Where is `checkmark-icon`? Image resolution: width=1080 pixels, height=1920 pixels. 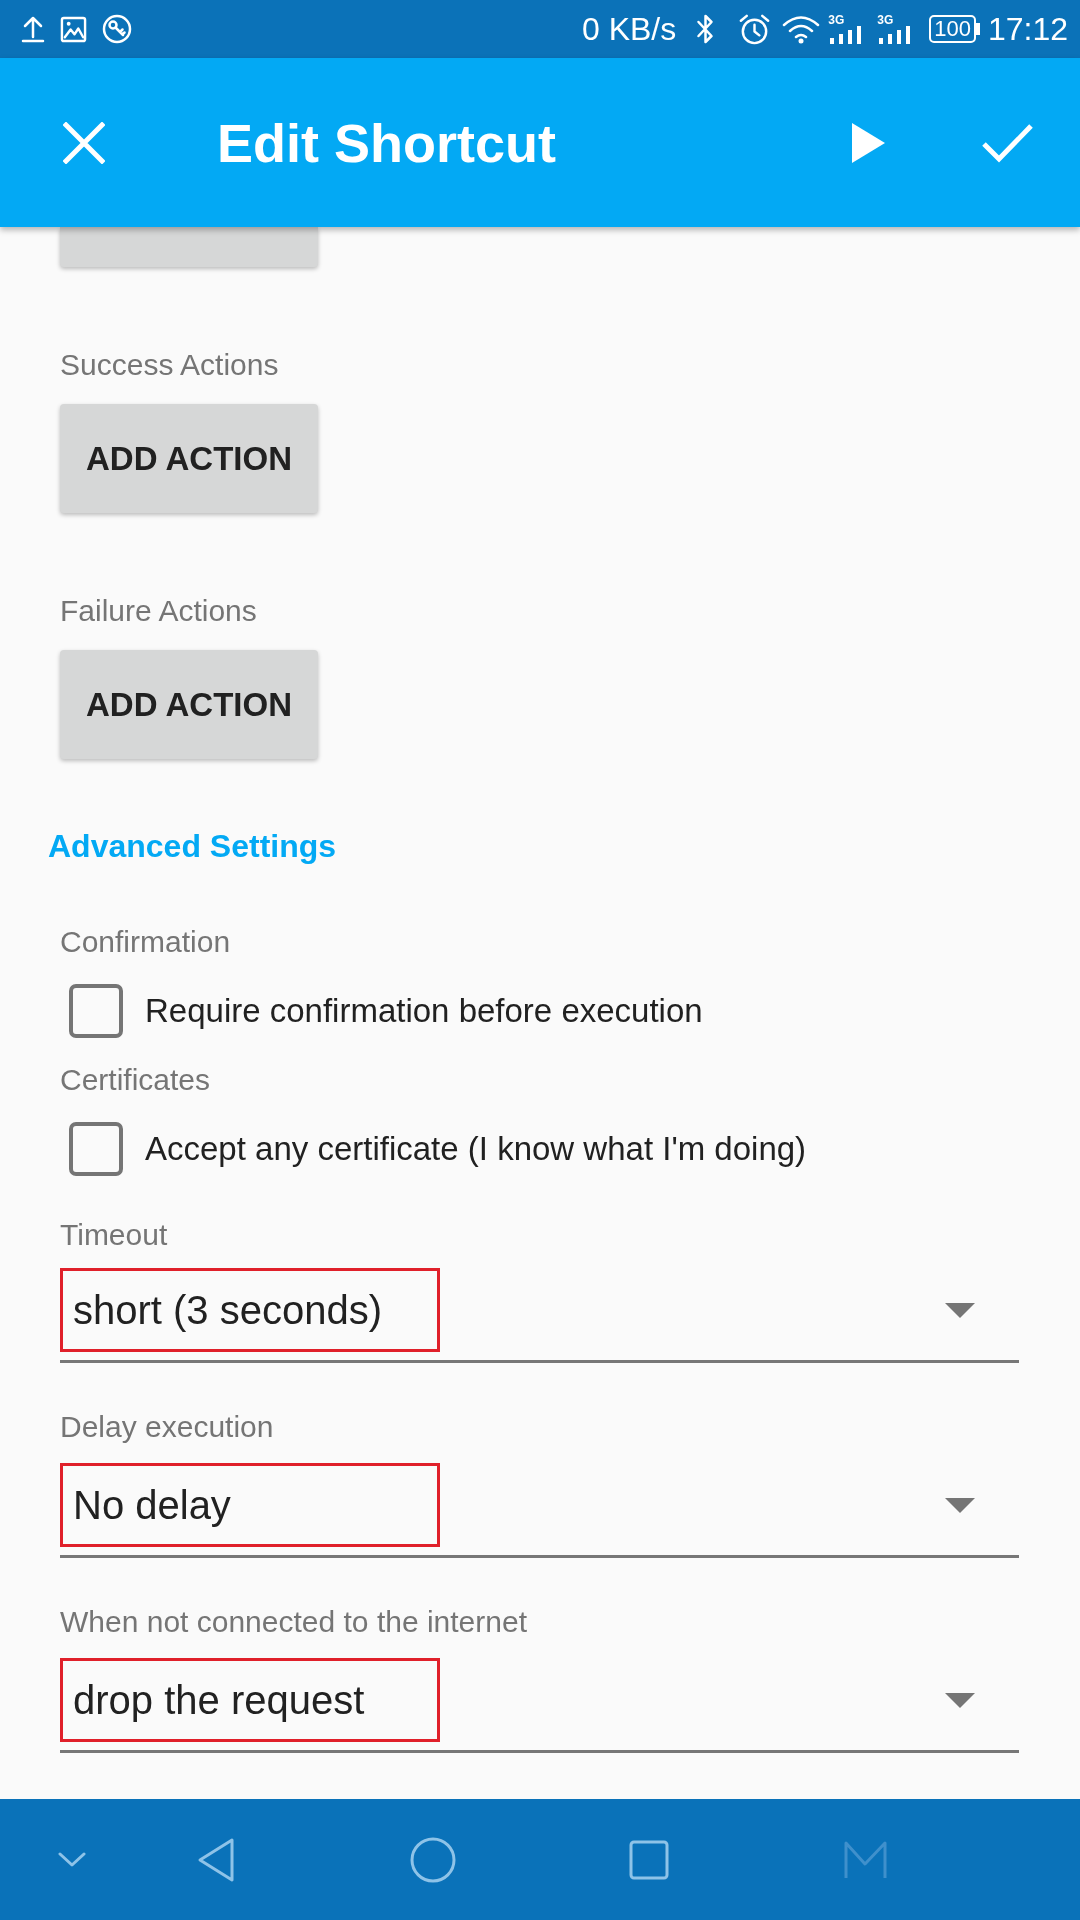 checkmark-icon is located at coordinates (1007, 142).